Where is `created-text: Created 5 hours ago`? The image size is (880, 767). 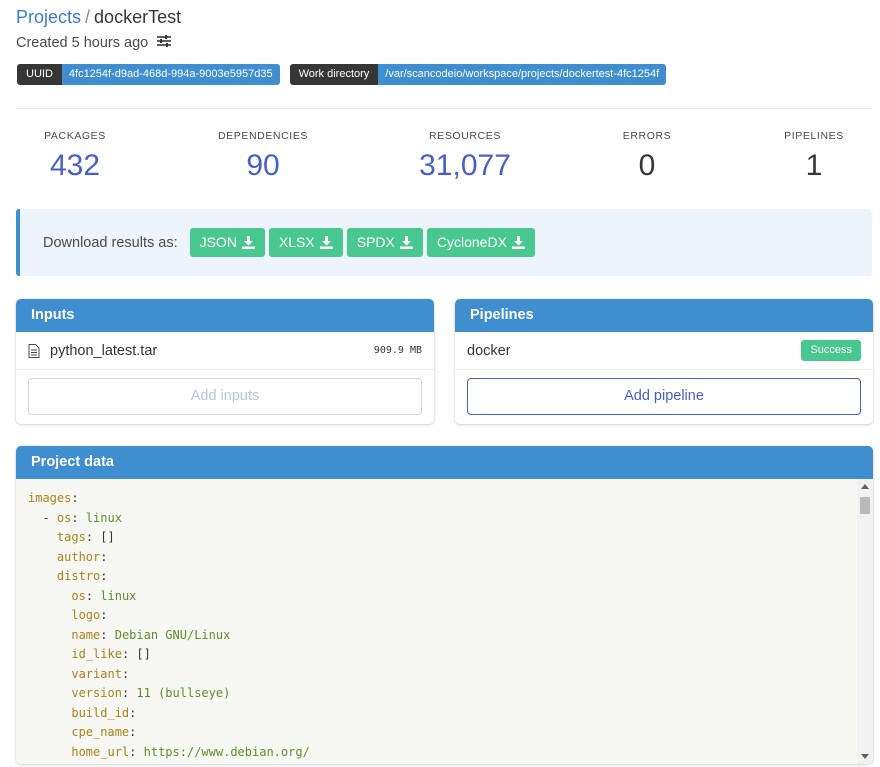
created-text: Created 5 hours ago is located at coordinates (82, 43).